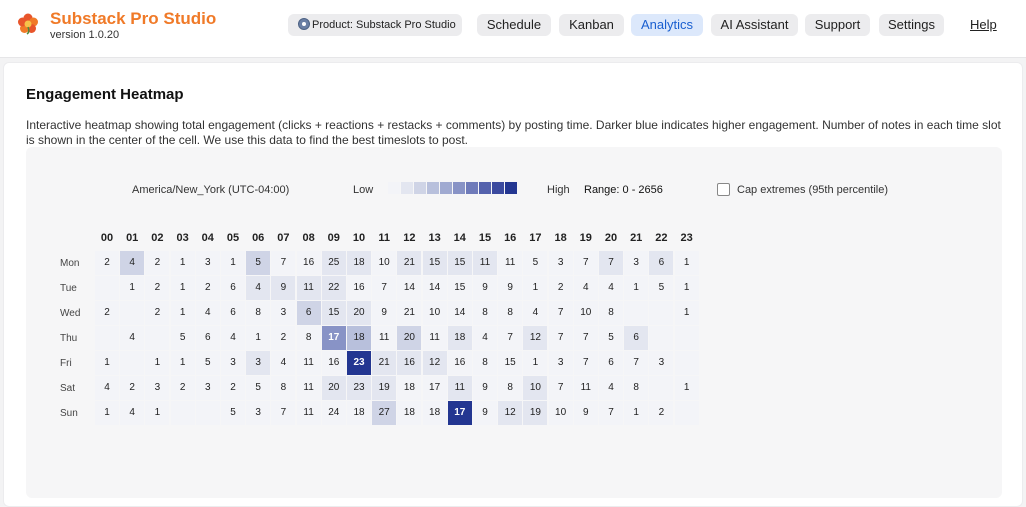 This screenshot has width=1026, height=507. What do you see at coordinates (375, 25) in the screenshot?
I see `product-selector-button: Product: Substack Pro Studio` at bounding box center [375, 25].